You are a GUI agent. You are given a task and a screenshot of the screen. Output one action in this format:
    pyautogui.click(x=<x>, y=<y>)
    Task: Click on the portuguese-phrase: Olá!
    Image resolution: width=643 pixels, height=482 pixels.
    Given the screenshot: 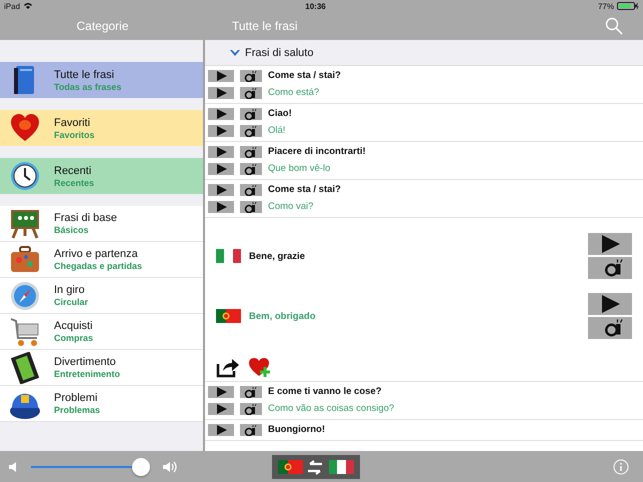 What is the action you would take?
    pyautogui.click(x=277, y=130)
    